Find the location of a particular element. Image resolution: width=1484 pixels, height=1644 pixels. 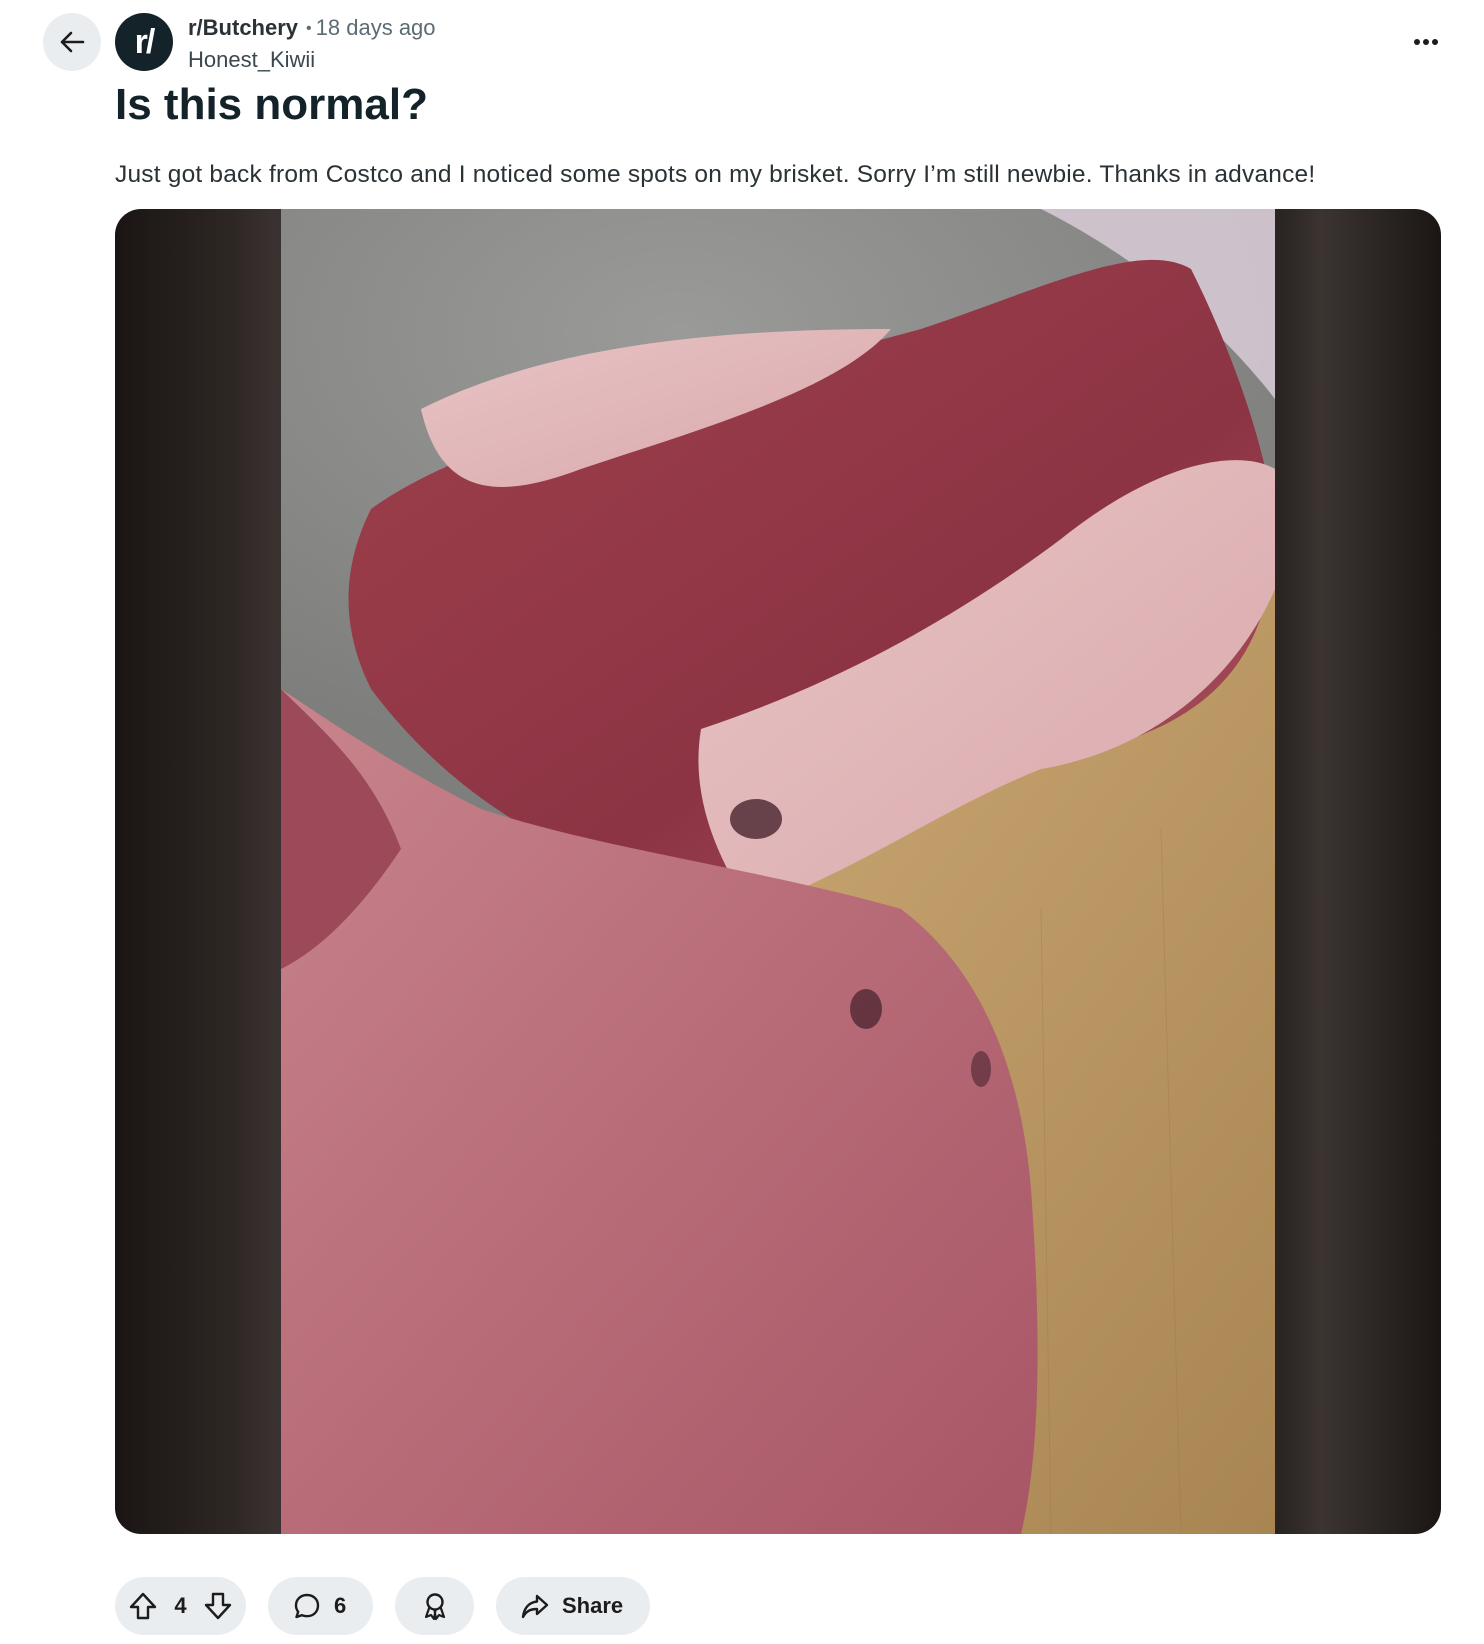

comment-count: 6 is located at coordinates (340, 1605).